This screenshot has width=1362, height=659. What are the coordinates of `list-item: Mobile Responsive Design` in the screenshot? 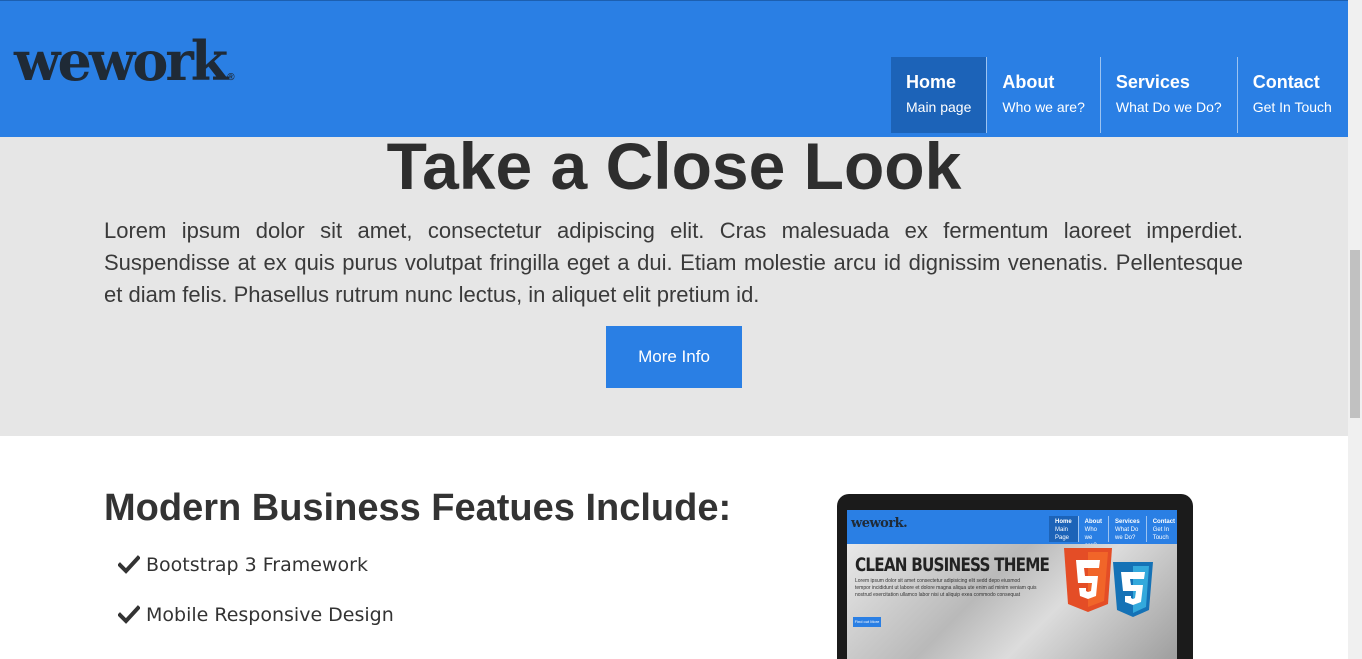 It's located at (256, 625).